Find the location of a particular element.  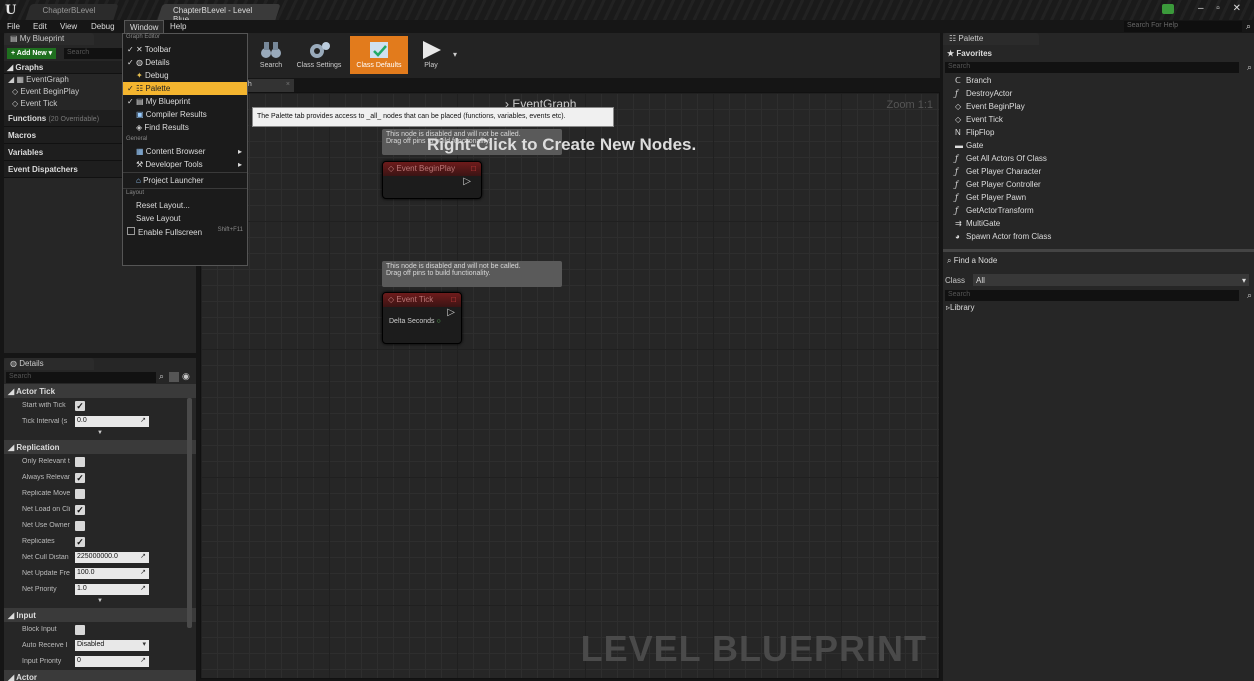

details-tab: ◍ Details is located at coordinates (49, 364).